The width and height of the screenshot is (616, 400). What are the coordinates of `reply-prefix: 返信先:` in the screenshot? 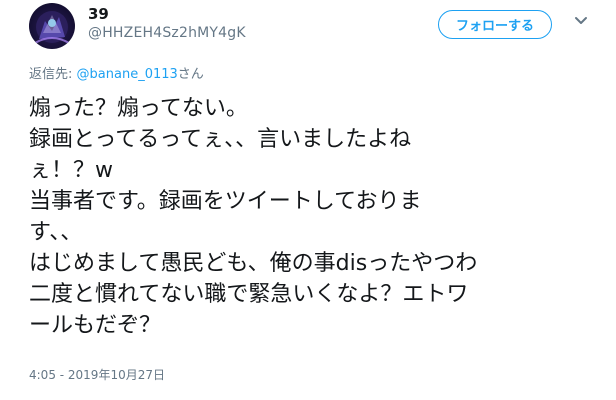 It's located at (51, 74).